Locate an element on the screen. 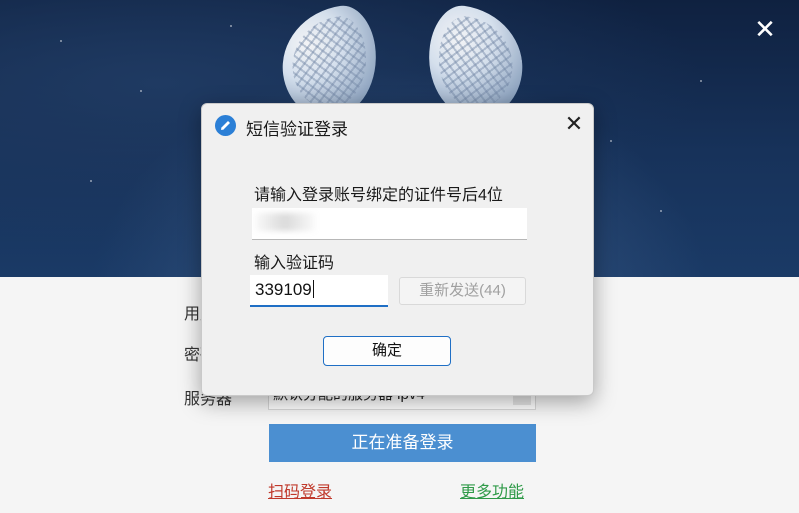 The image size is (799, 513). id-prompt-label: 请输入登录账号绑定的证件号后4位 is located at coordinates (378, 195).